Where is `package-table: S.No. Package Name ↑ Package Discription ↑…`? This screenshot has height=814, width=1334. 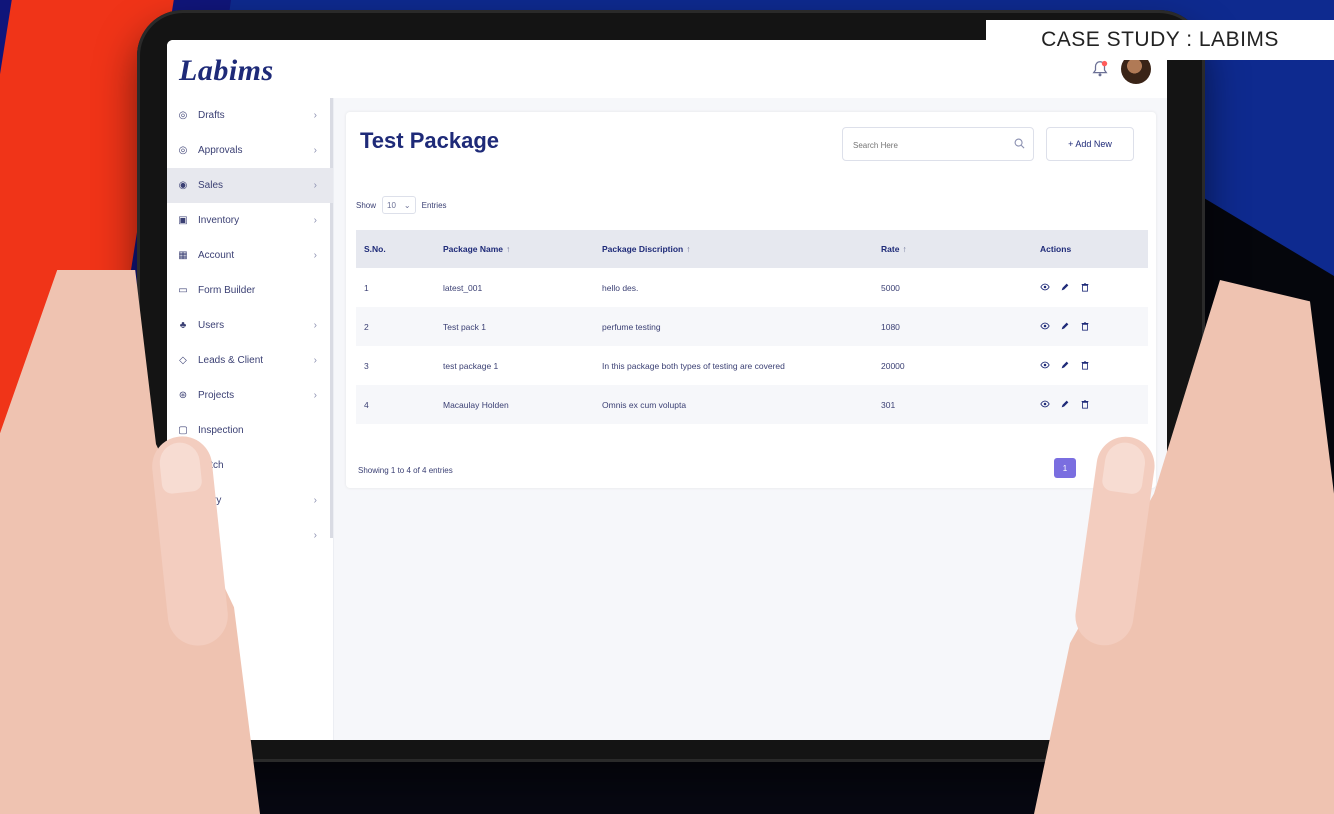
package-table: S.No. Package Name ↑ Package Discription ↑… is located at coordinates (752, 327).